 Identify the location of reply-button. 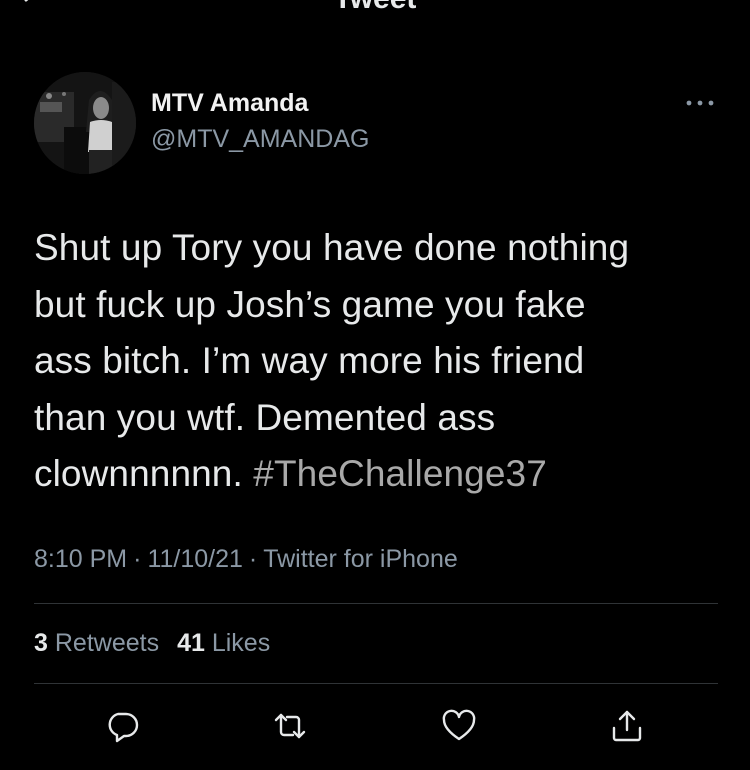
(122, 726).